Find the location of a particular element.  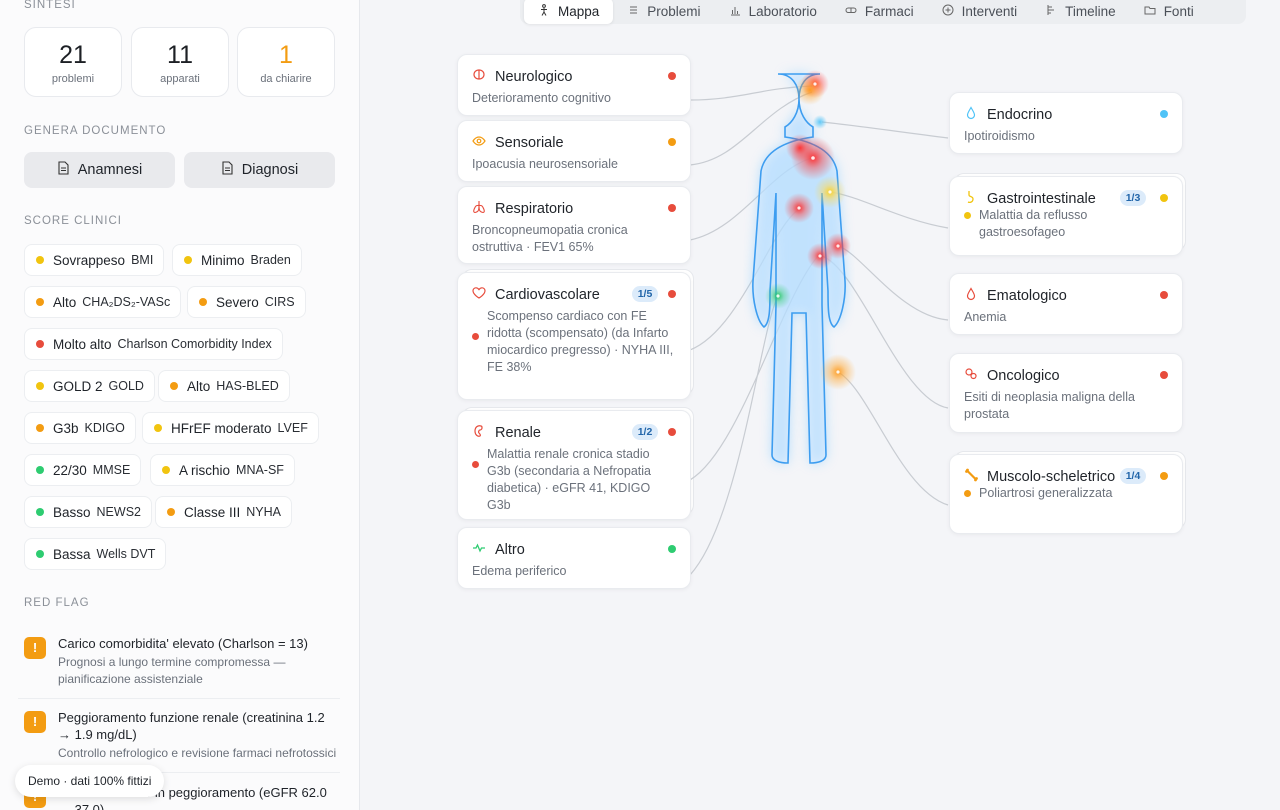

score-level: Sovrappeso is located at coordinates (89, 260).